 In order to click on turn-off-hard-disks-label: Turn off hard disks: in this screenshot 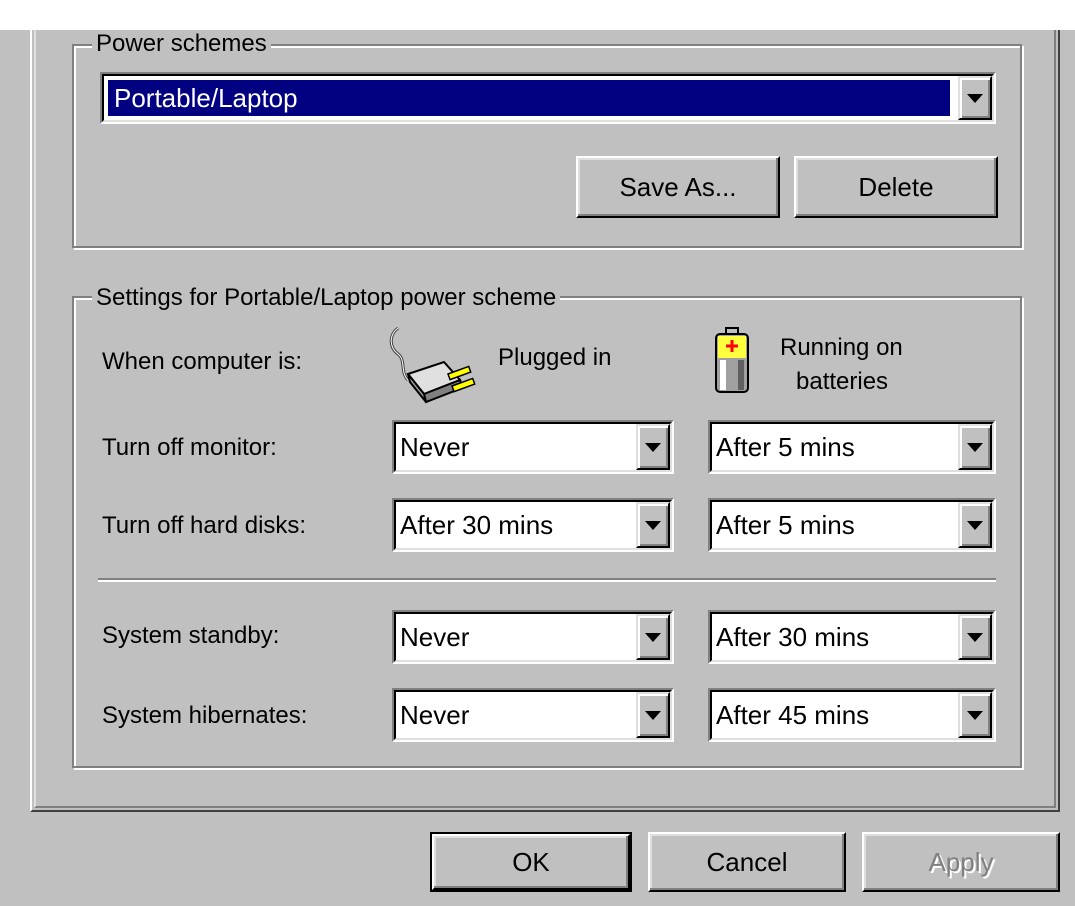, I will do `click(204, 525)`.